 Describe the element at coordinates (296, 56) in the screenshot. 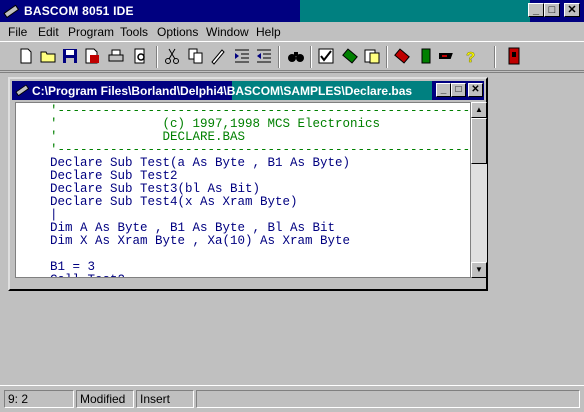

I see `find-icon` at that location.